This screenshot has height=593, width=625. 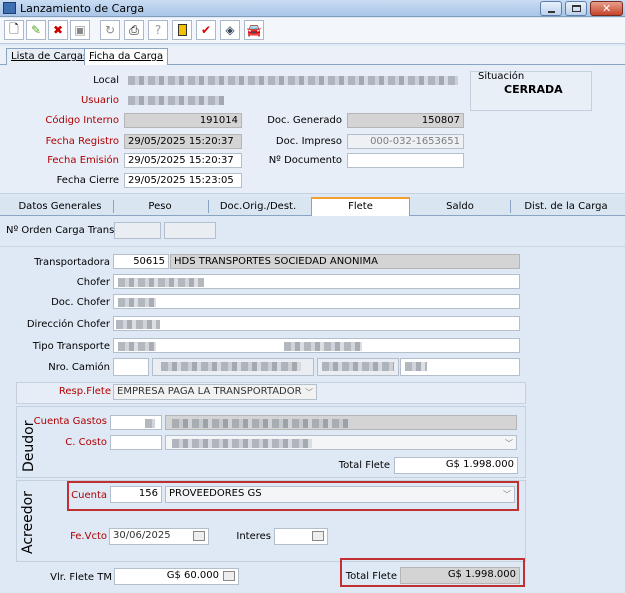 I want to click on link-icon: ◈, so click(x=230, y=30).